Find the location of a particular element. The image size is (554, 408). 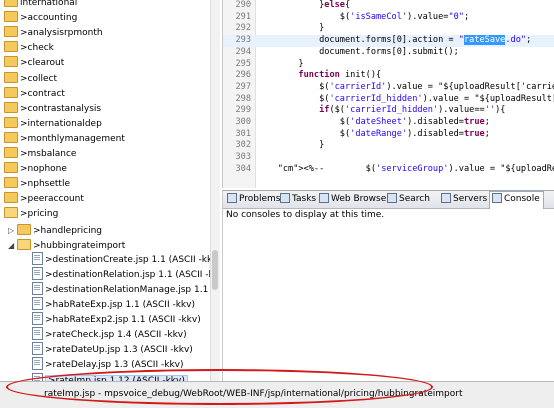

tree-folder-item: >check is located at coordinates (29, 48).